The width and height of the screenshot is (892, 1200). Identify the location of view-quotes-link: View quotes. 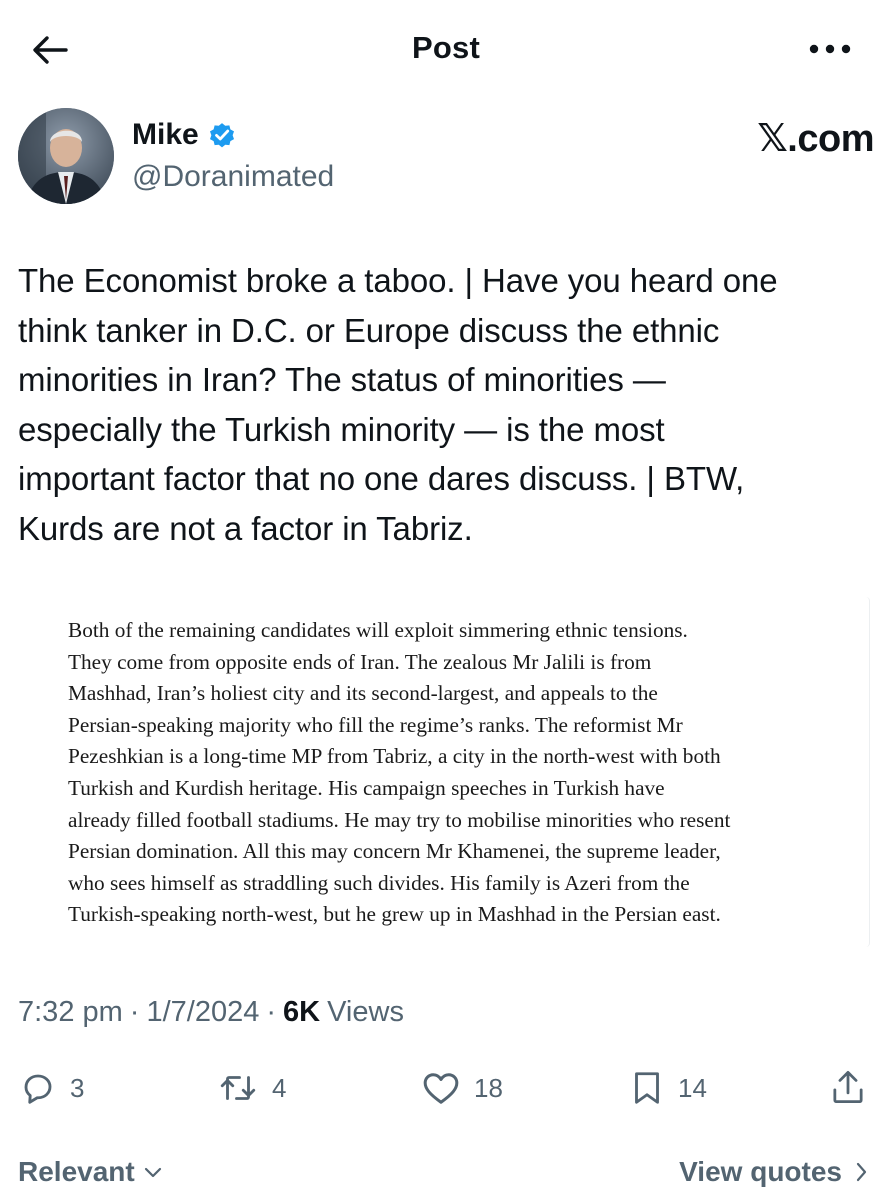
(773, 1172).